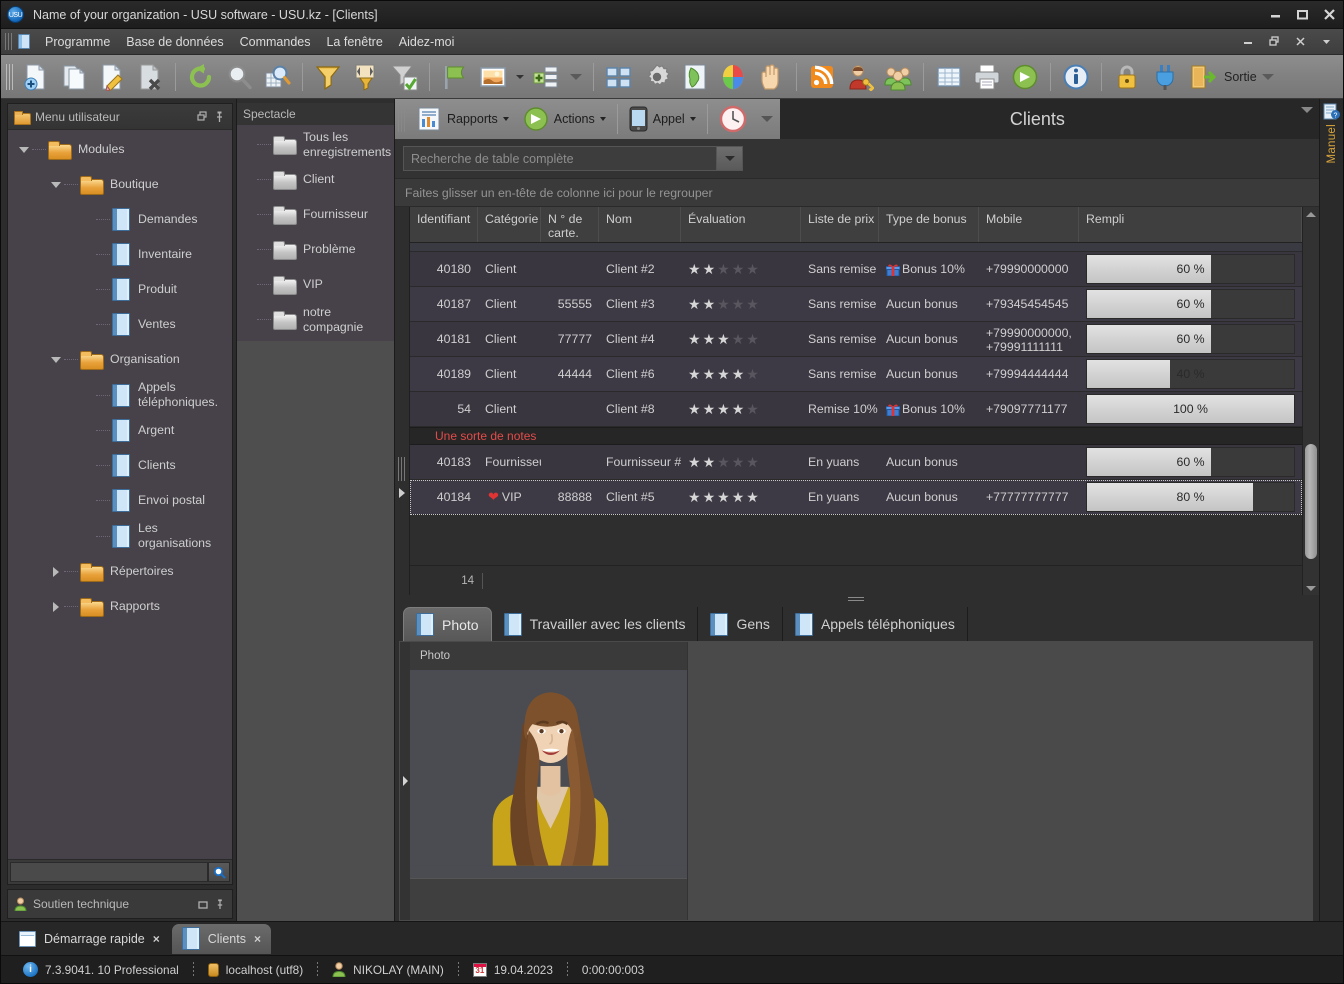  Describe the element at coordinates (570, 497) in the screenshot. I see `cell-card: 88888` at that location.